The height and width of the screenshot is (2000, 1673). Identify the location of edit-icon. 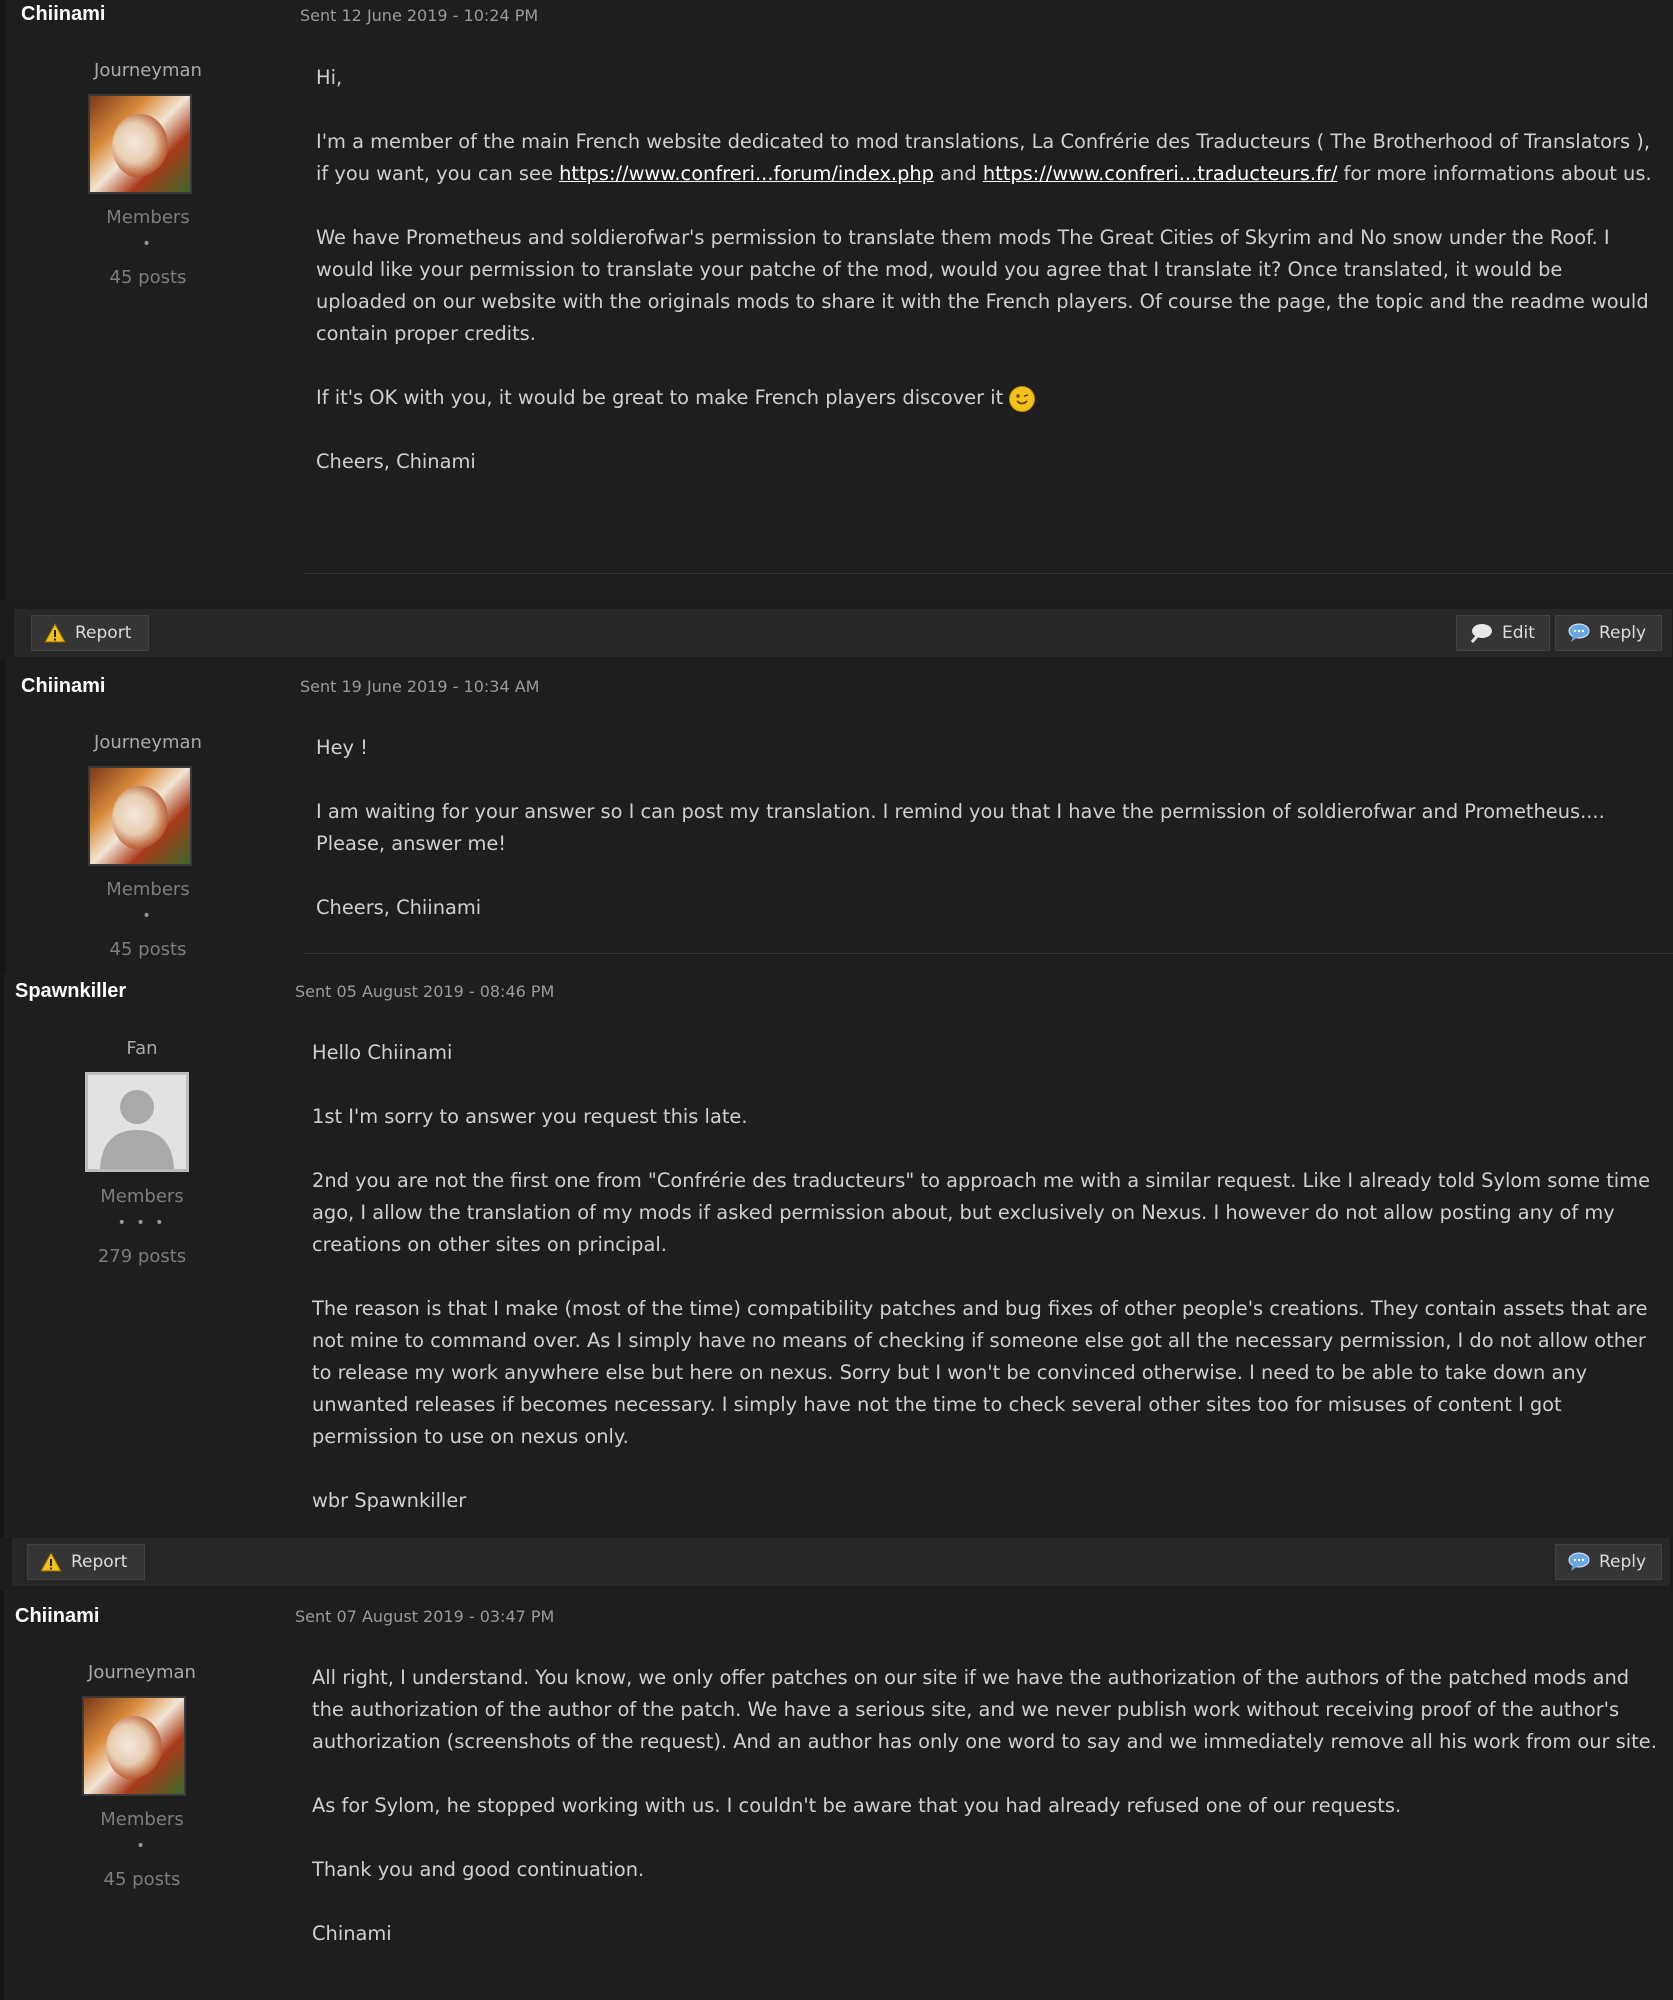
(1481, 633).